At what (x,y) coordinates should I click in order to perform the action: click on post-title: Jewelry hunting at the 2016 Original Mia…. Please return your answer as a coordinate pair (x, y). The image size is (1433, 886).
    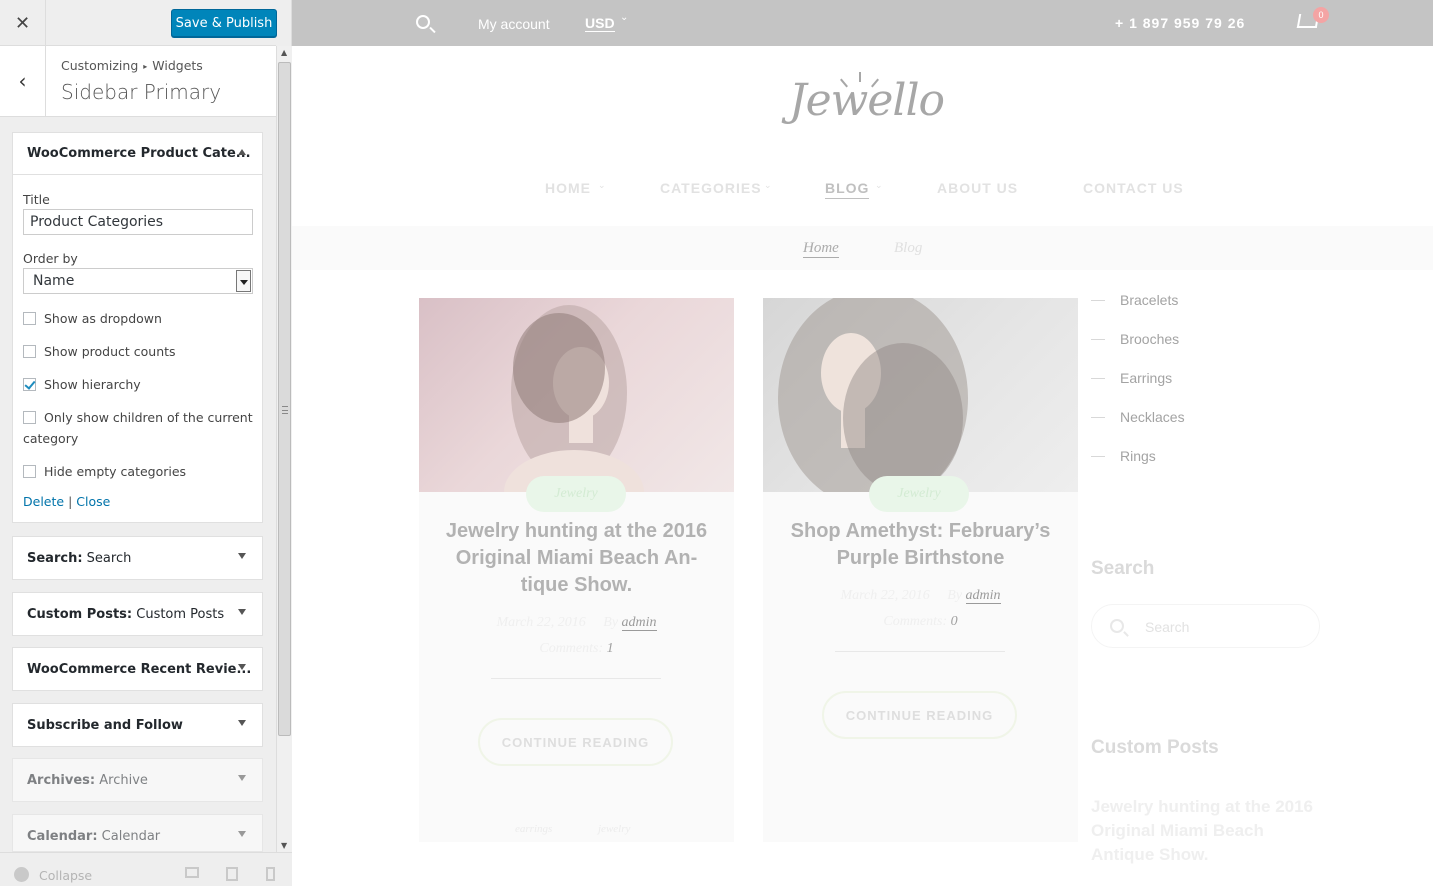
    Looking at the image, I should click on (576, 558).